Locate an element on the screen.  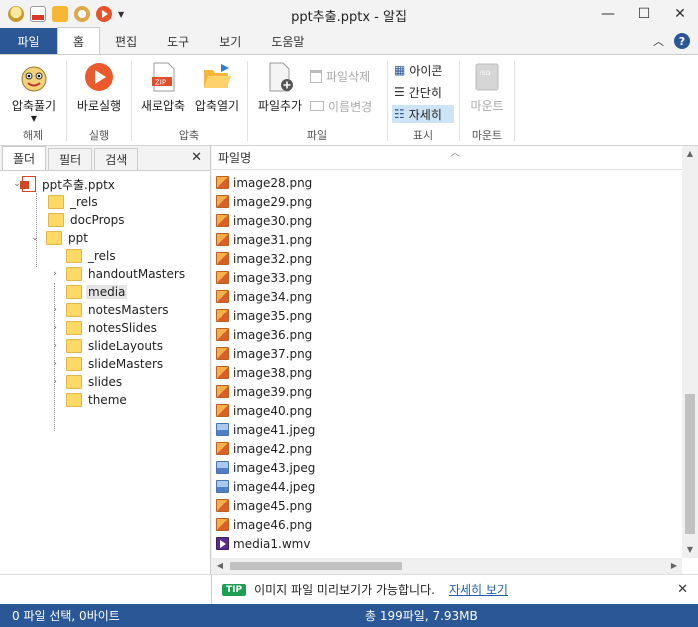
run-icon is located at coordinates (104, 14).